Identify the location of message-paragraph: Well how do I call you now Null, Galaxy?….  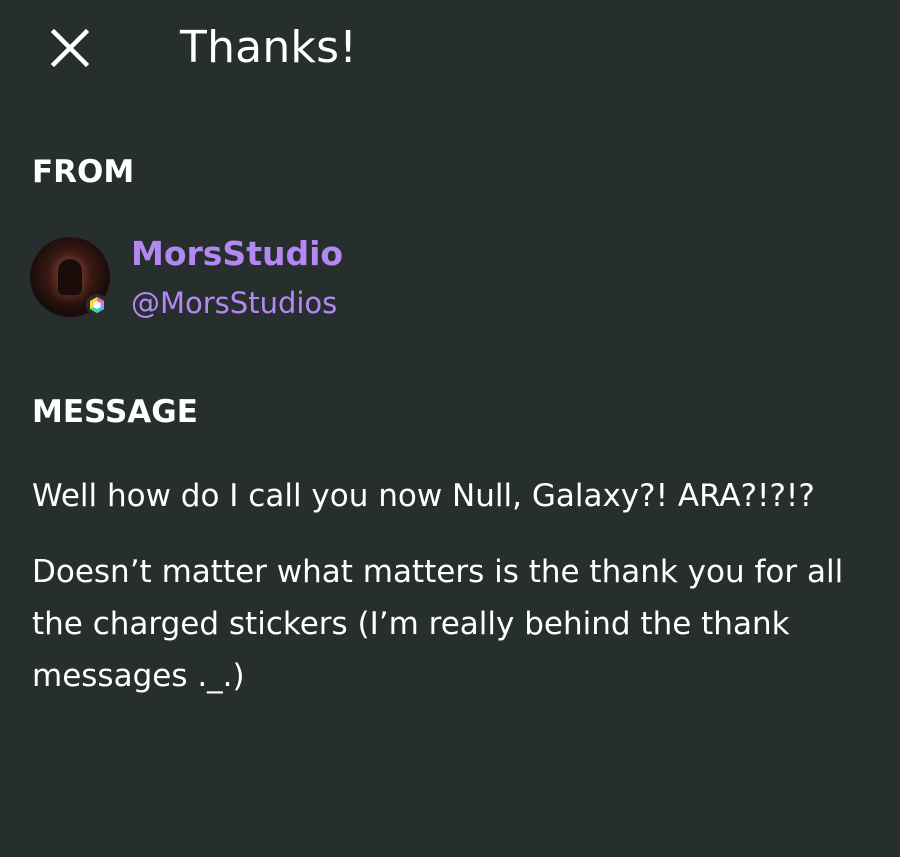
(423, 496).